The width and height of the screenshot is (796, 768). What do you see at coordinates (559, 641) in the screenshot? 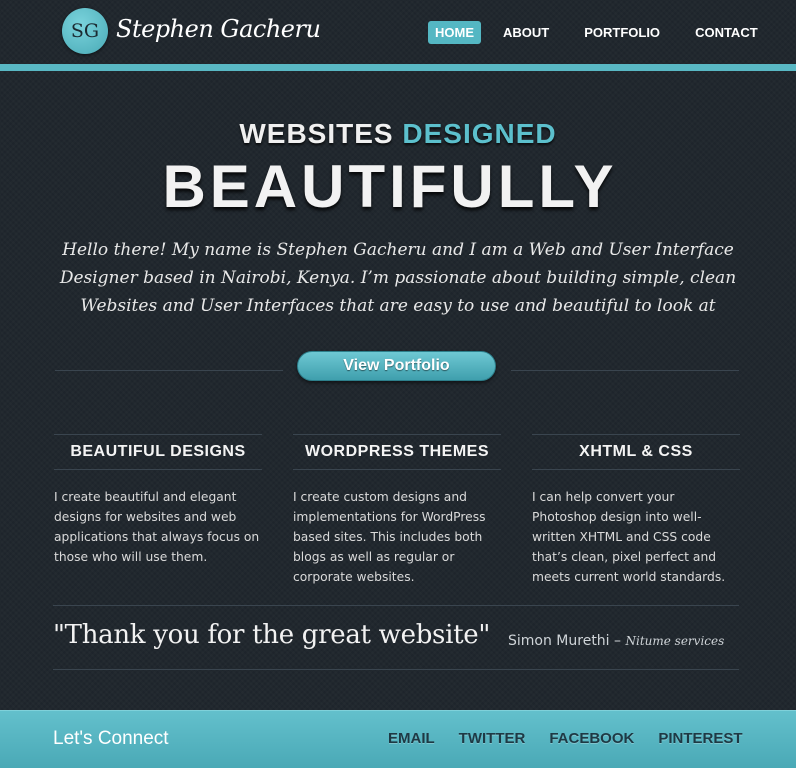
I see `testimonial-author: Simon Murethi` at bounding box center [559, 641].